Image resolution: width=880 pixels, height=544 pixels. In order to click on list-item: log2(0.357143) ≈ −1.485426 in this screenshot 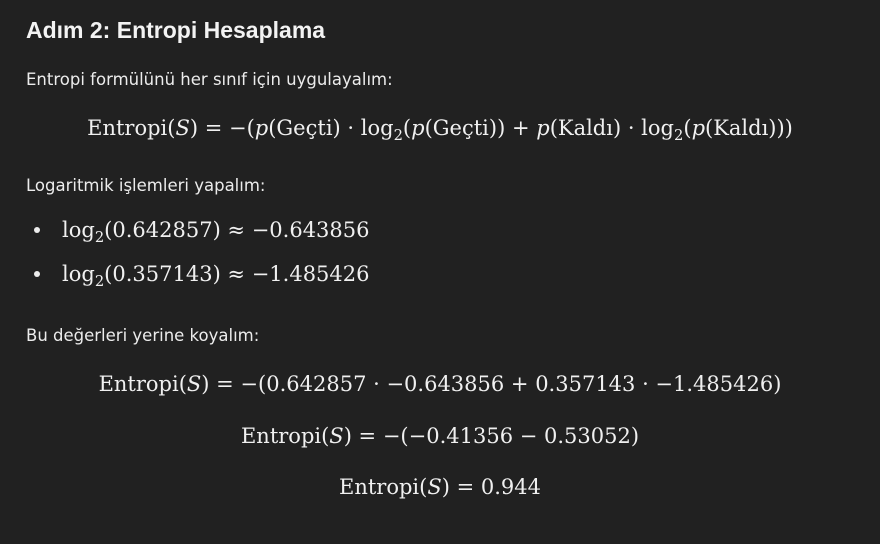, I will do `click(202, 275)`.